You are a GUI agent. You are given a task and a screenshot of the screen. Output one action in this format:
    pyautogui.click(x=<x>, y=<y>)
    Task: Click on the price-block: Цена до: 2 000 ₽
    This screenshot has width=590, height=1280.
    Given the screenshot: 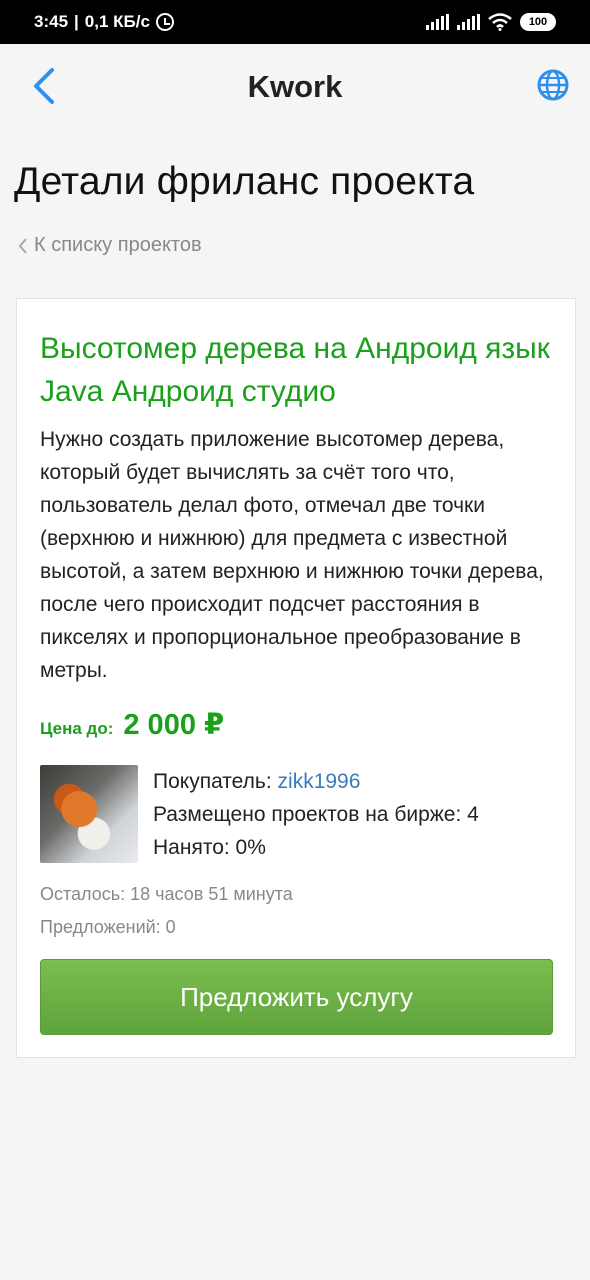 What is the action you would take?
    pyautogui.click(x=132, y=724)
    